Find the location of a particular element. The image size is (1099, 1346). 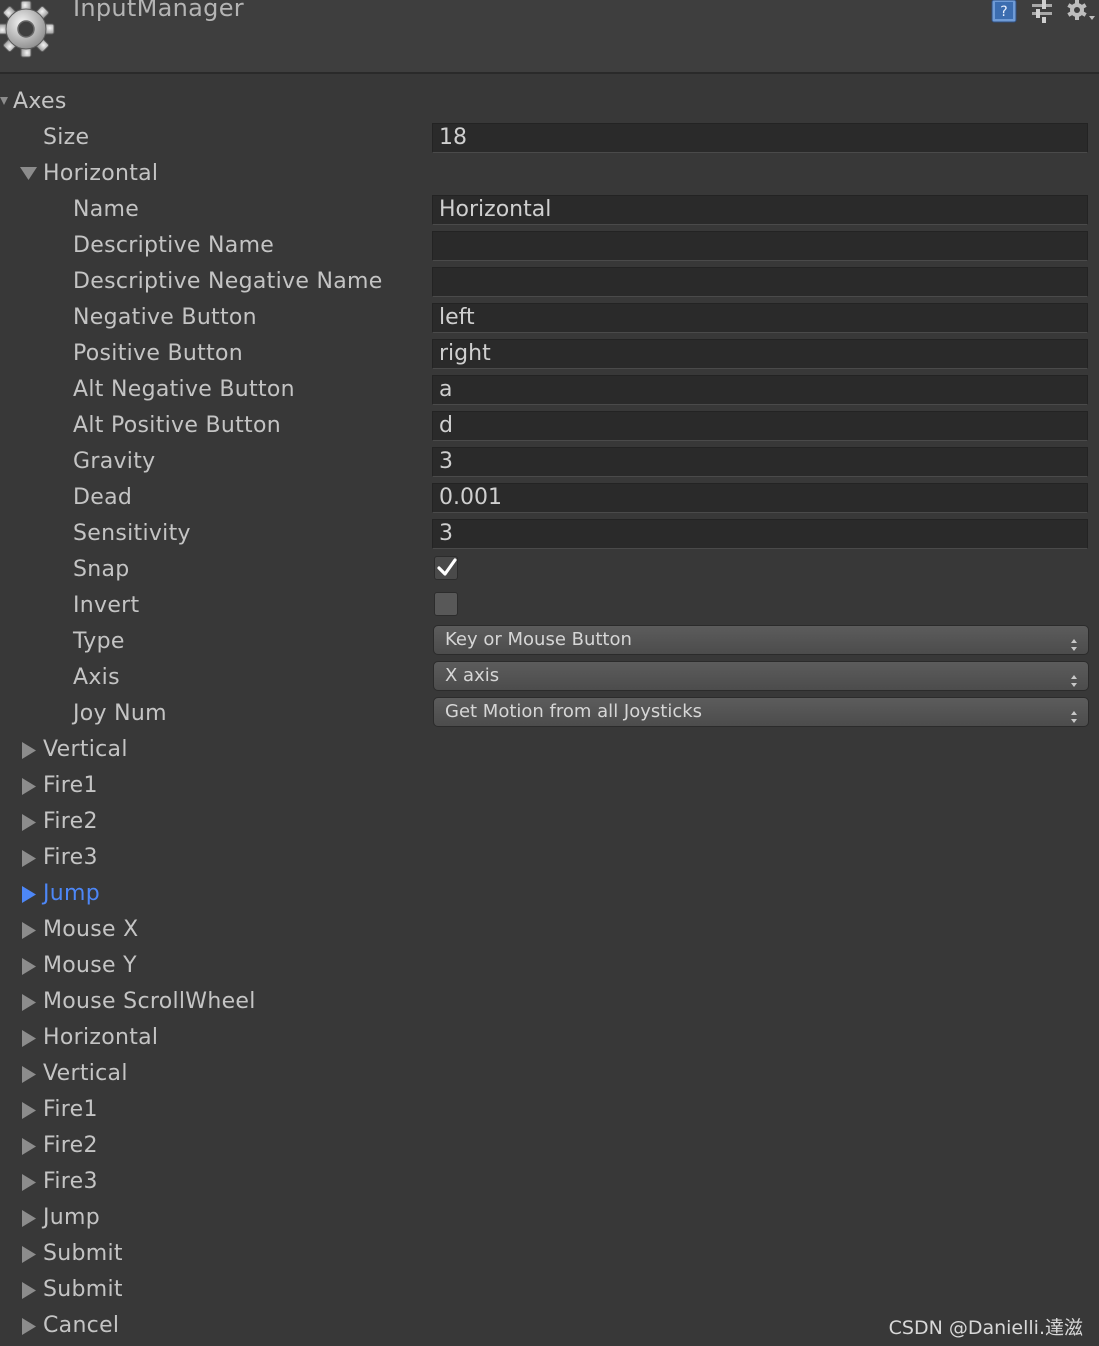

axis-item: Mouse Y is located at coordinates (549, 966).